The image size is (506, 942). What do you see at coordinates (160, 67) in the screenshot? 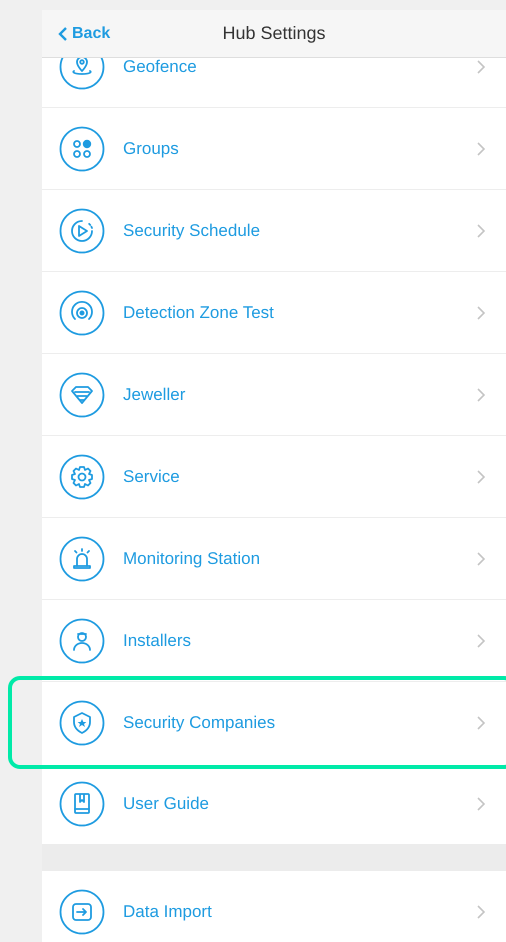
I see `row-label: Geofence` at bounding box center [160, 67].